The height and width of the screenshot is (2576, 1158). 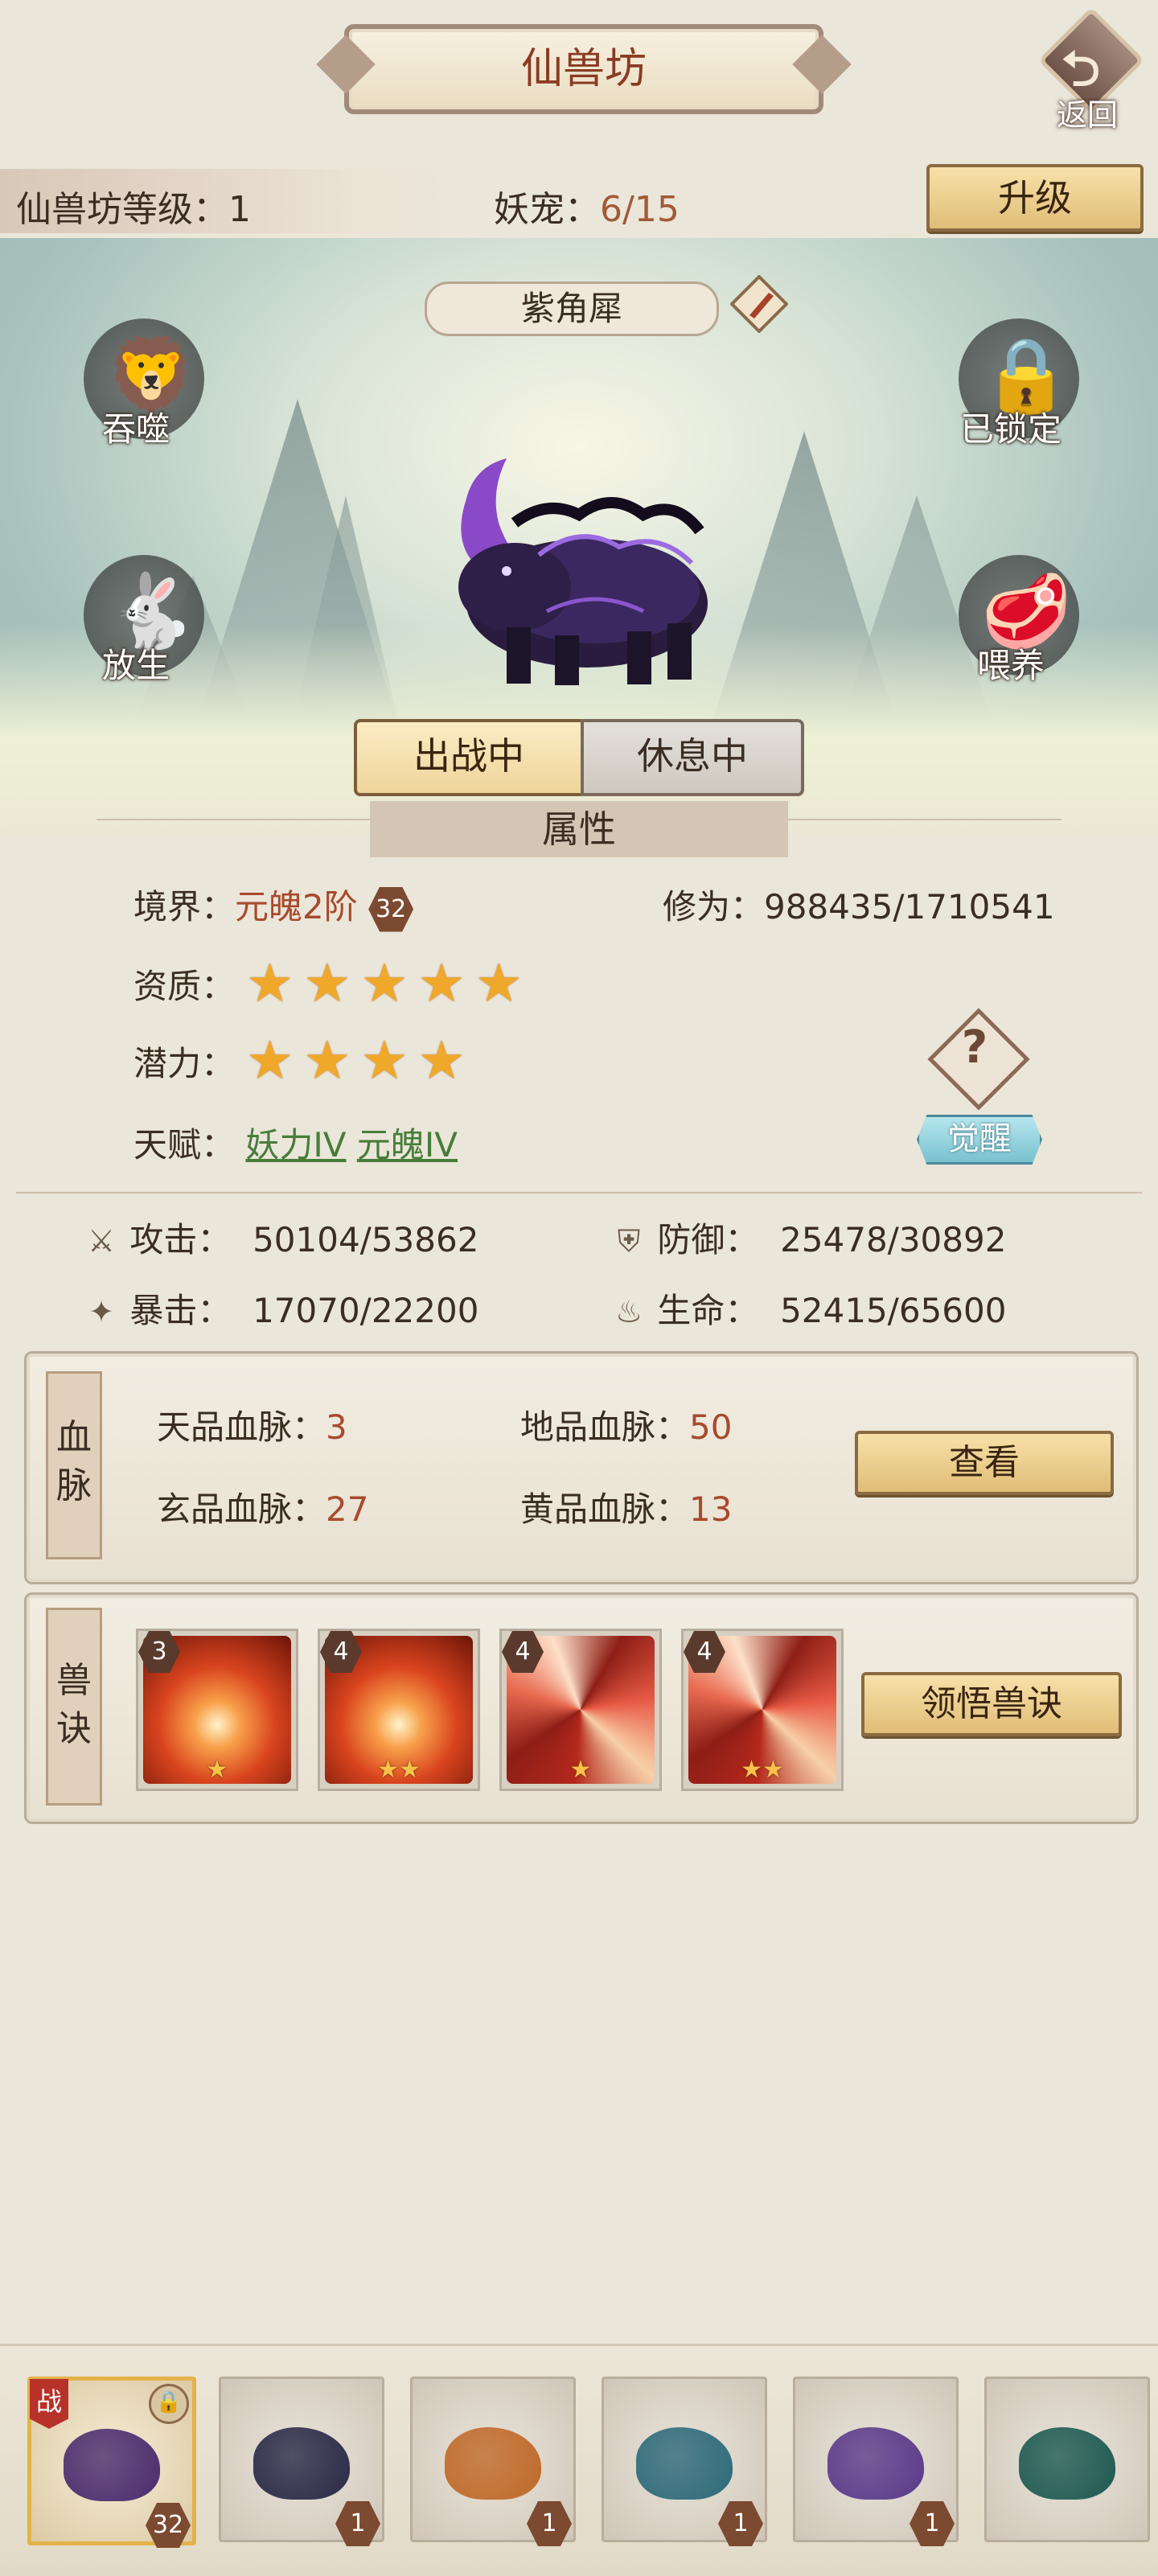 What do you see at coordinates (1011, 631) in the screenshot?
I see `feed-button: 🥩 喂养` at bounding box center [1011, 631].